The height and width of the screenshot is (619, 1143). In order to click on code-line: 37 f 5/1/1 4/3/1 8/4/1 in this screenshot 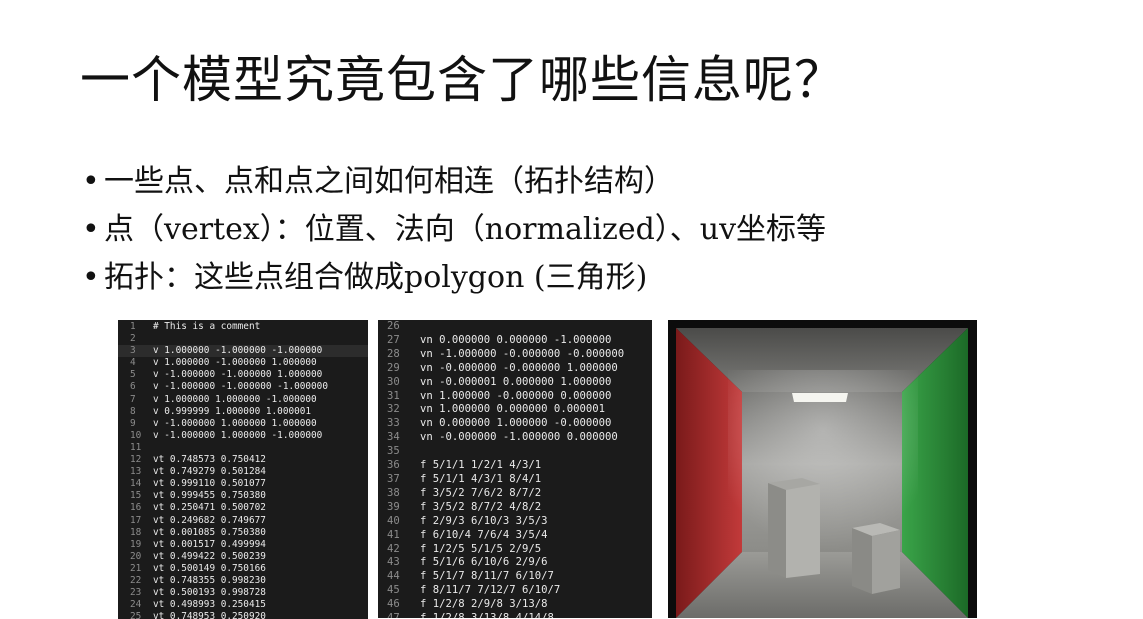, I will do `click(515, 480)`.